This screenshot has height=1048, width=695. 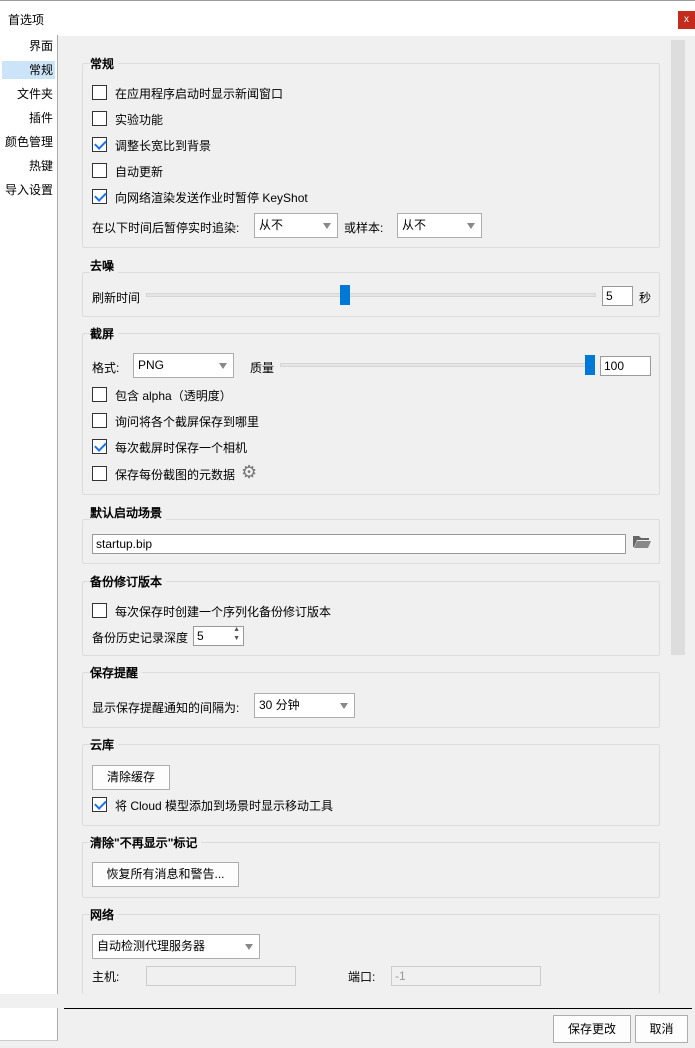 What do you see at coordinates (414, 225) in the screenshot?
I see `samples-value: 从不` at bounding box center [414, 225].